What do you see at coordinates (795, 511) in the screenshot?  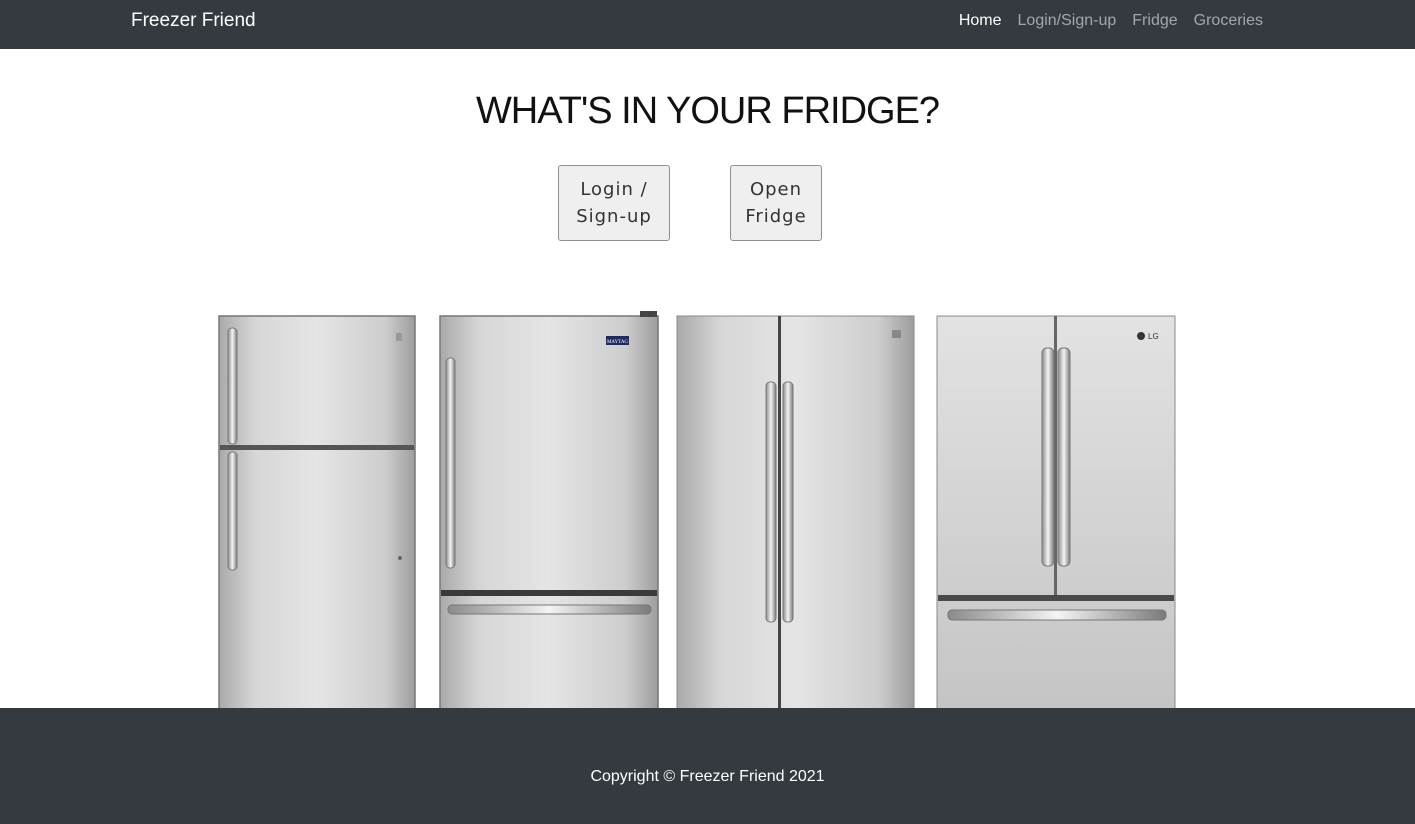 I see `side-by-side-fridge-image` at bounding box center [795, 511].